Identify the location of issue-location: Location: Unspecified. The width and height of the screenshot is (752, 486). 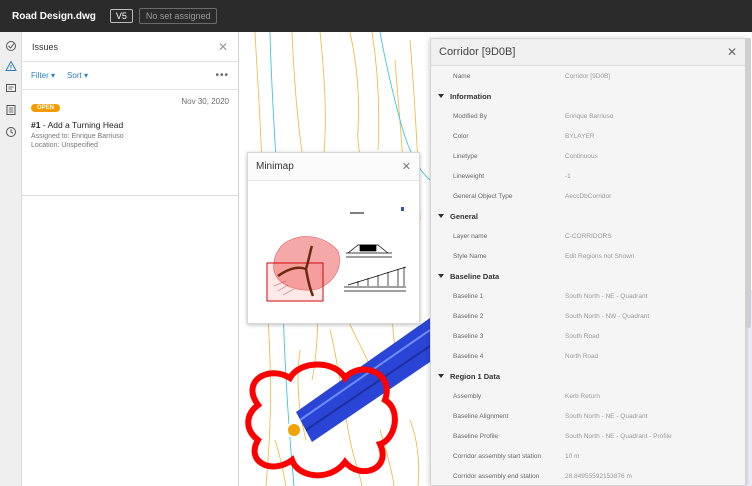
(64, 145).